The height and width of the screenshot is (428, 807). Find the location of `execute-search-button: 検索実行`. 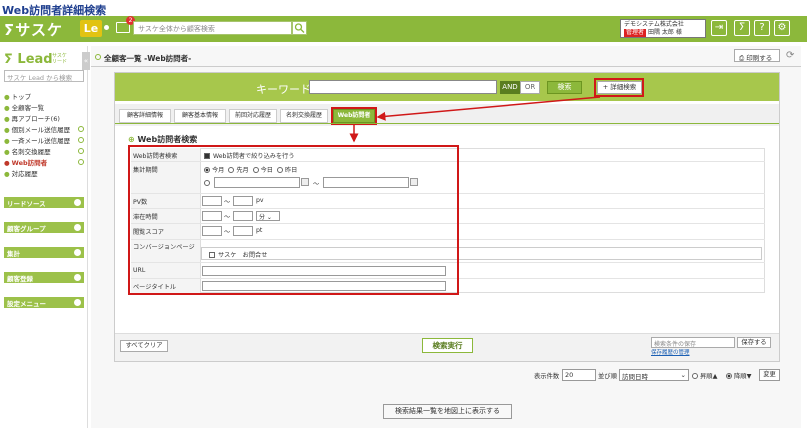

execute-search-button: 検索実行 is located at coordinates (447, 345).